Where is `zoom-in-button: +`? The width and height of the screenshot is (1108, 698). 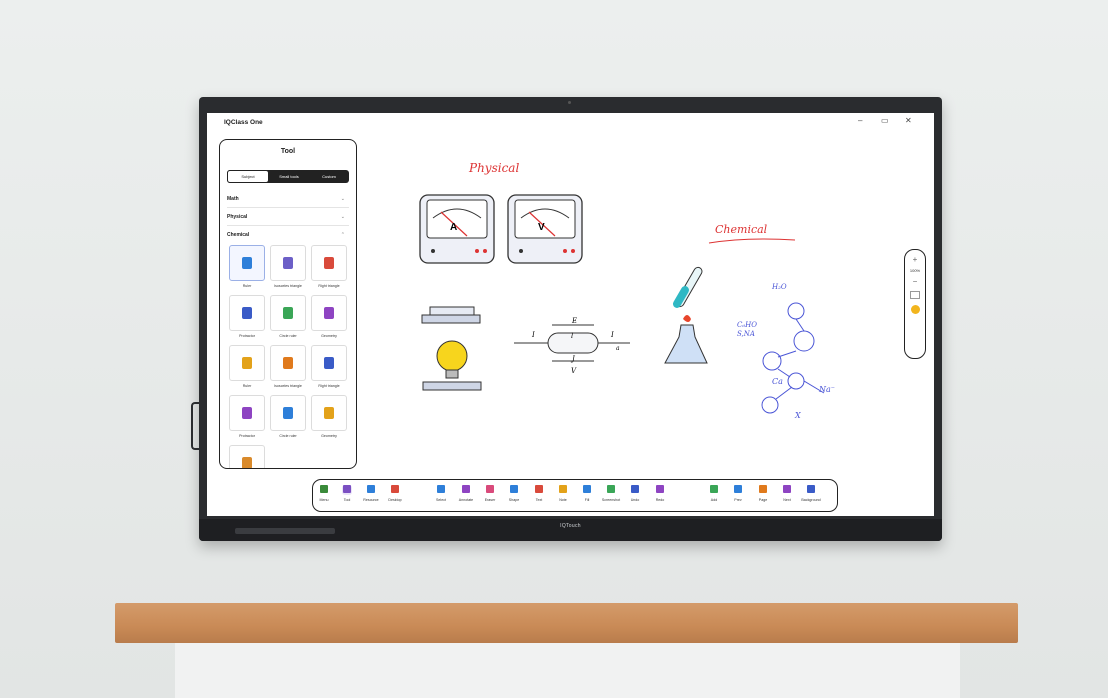 zoom-in-button: + is located at coordinates (915, 259).